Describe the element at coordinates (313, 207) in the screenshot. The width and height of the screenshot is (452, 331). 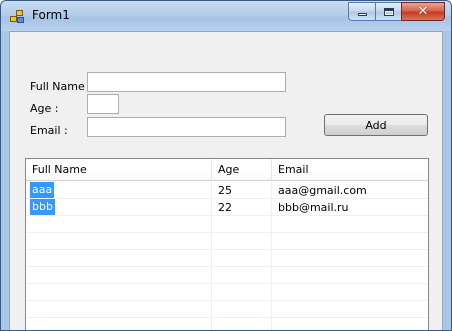
I see `cell-email: bbb@mail.ru` at that location.